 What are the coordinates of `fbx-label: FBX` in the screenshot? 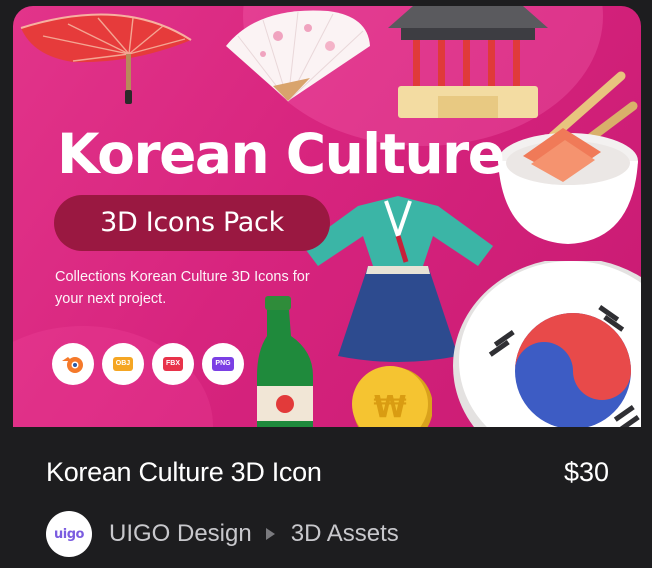 It's located at (173, 364).